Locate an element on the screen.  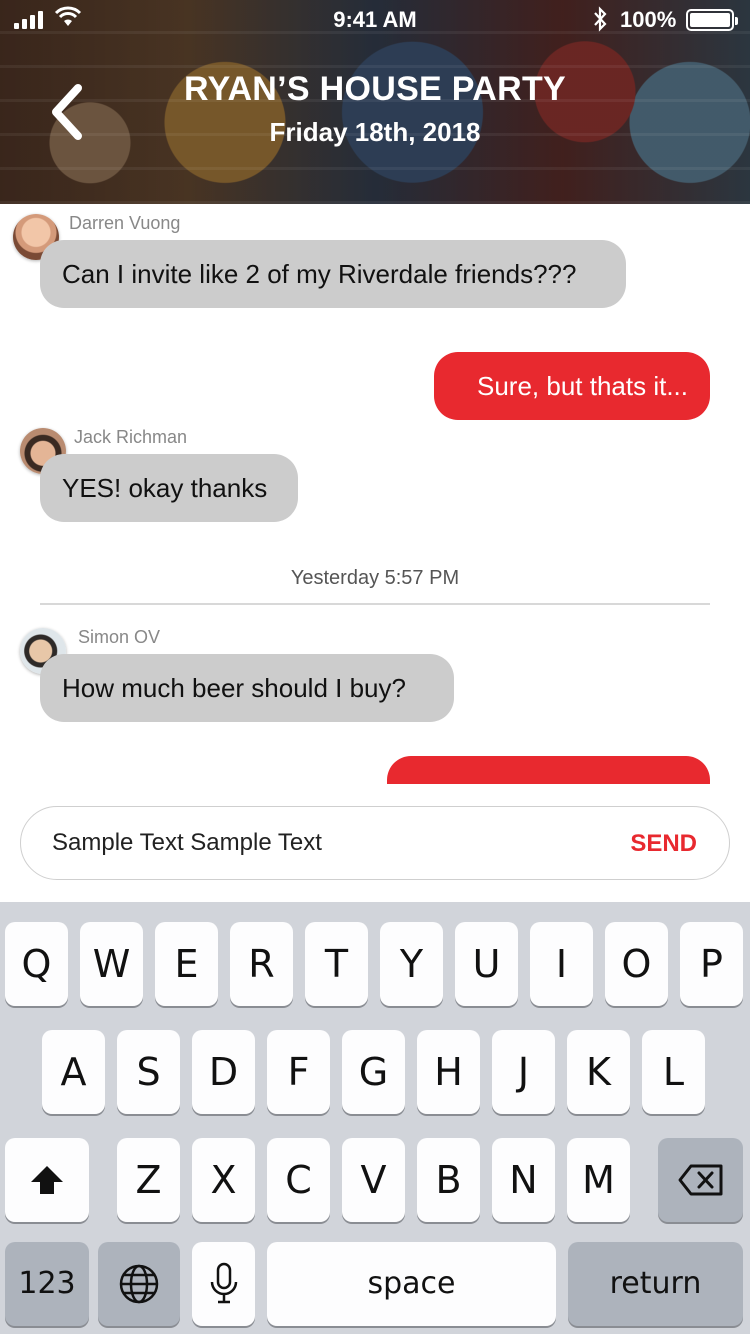
key-h: H is located at coordinates (448, 1072).